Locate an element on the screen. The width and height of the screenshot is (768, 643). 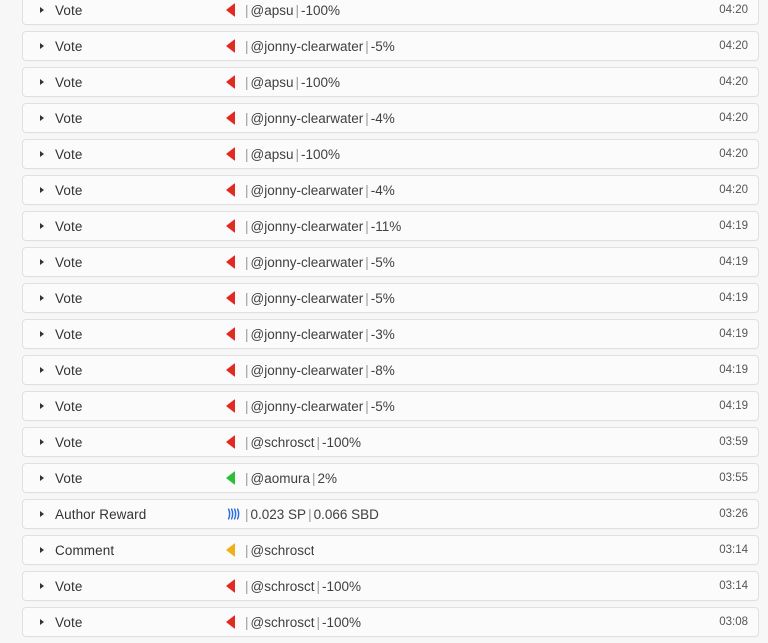
operation-value: -100% is located at coordinates (342, 586).